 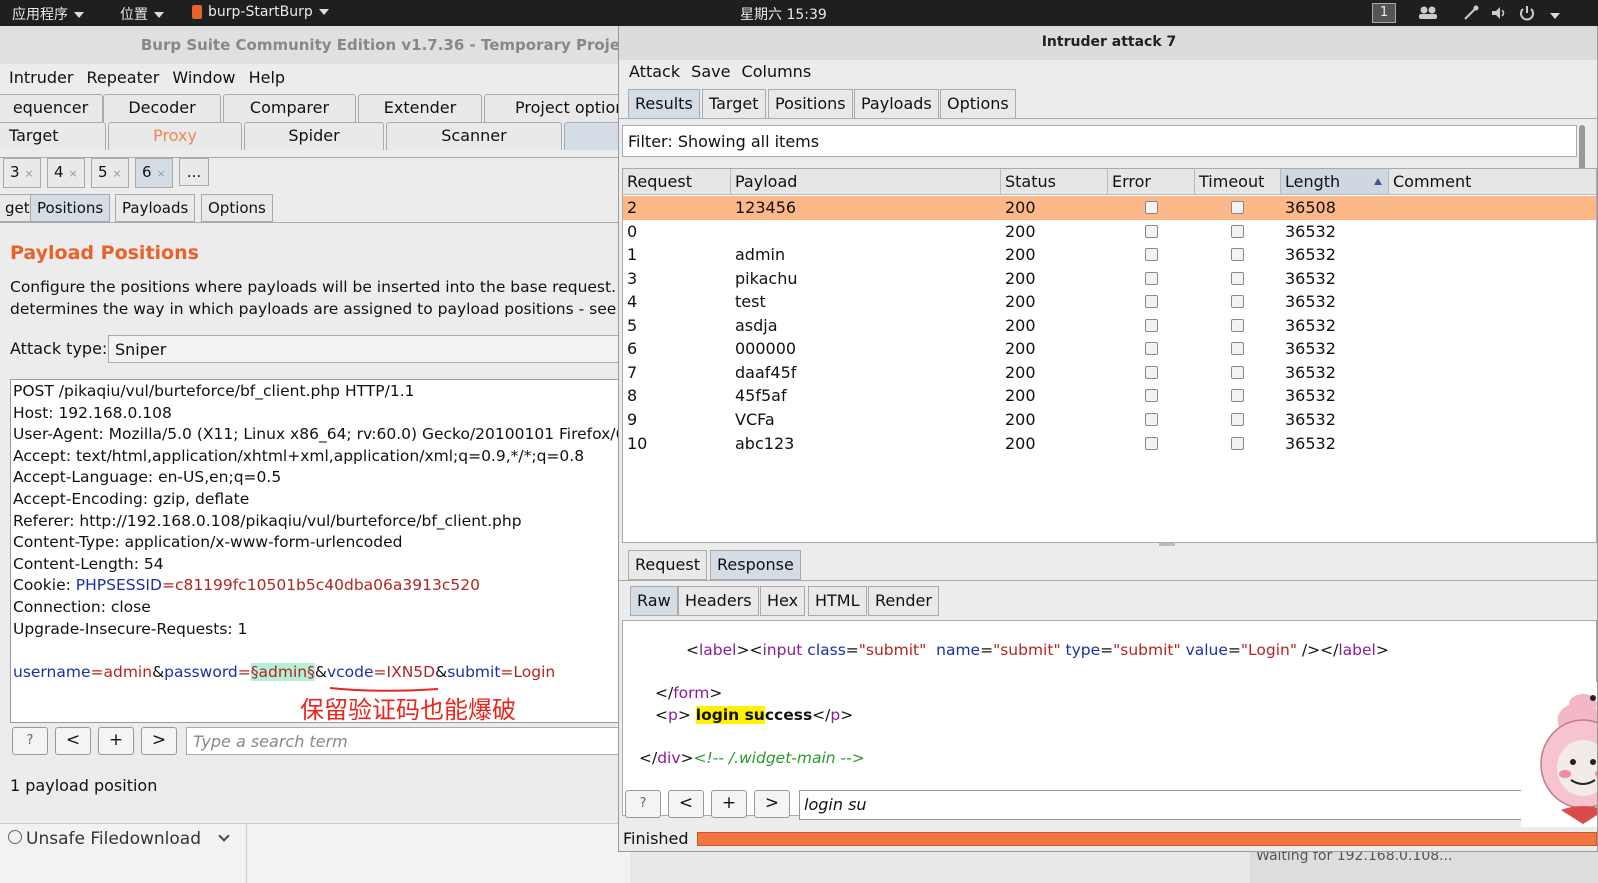 What do you see at coordinates (175, 136) in the screenshot?
I see `tab-proxy: Proxy` at bounding box center [175, 136].